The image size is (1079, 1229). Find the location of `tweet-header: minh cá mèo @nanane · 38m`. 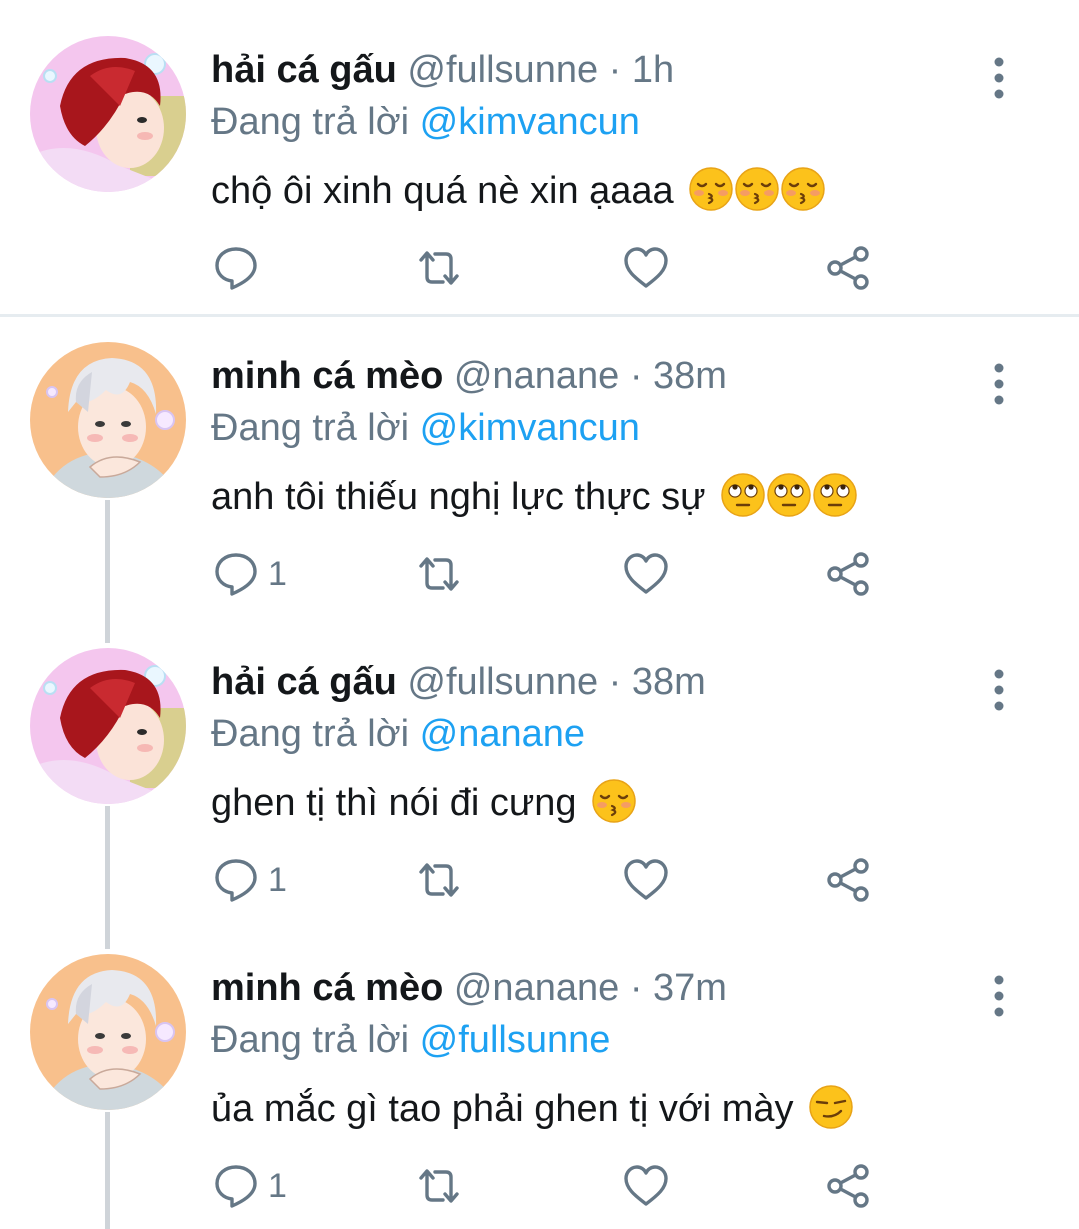

tweet-header: minh cá mèo @nanane · 38m is located at coordinates (469, 376).